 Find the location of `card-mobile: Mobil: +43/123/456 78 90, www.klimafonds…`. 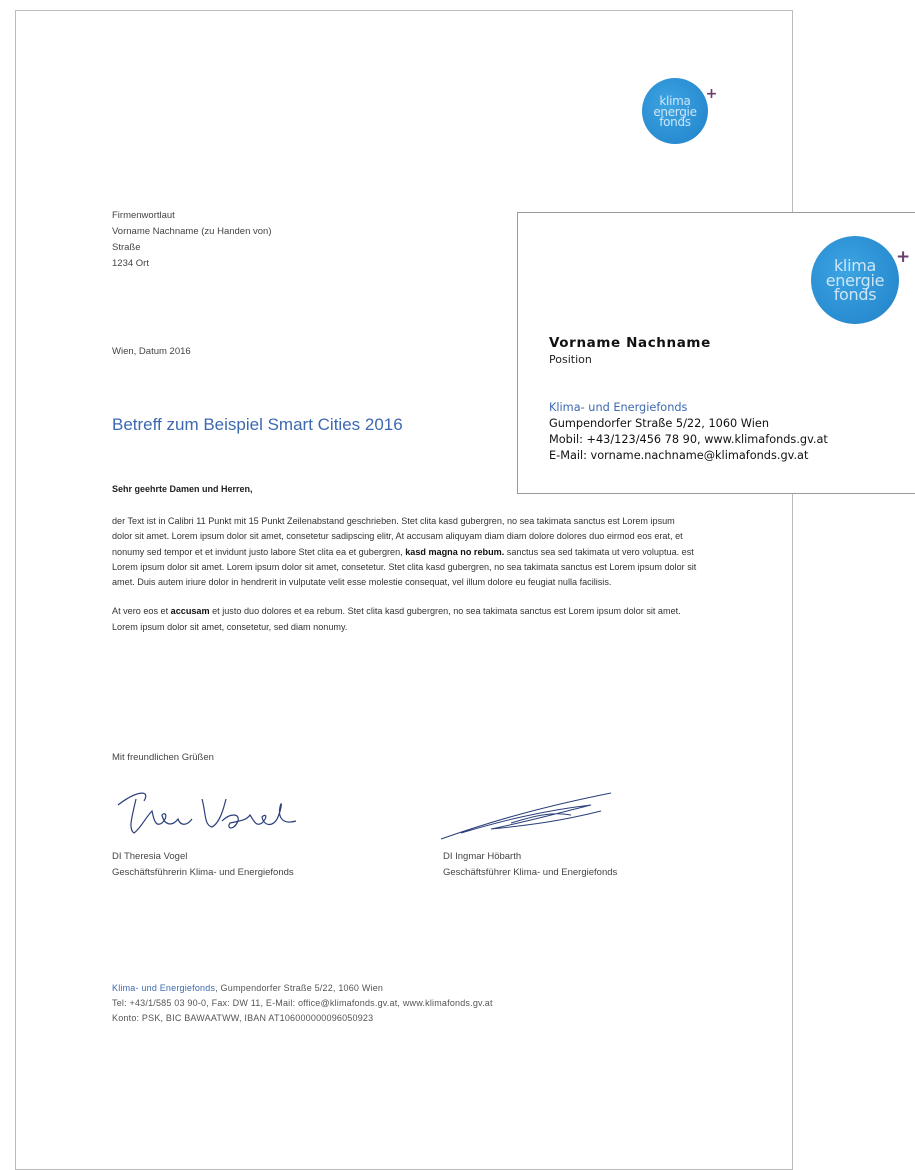

card-mobile: Mobil: +43/123/456 78 90, www.klimafonds… is located at coordinates (688, 439).